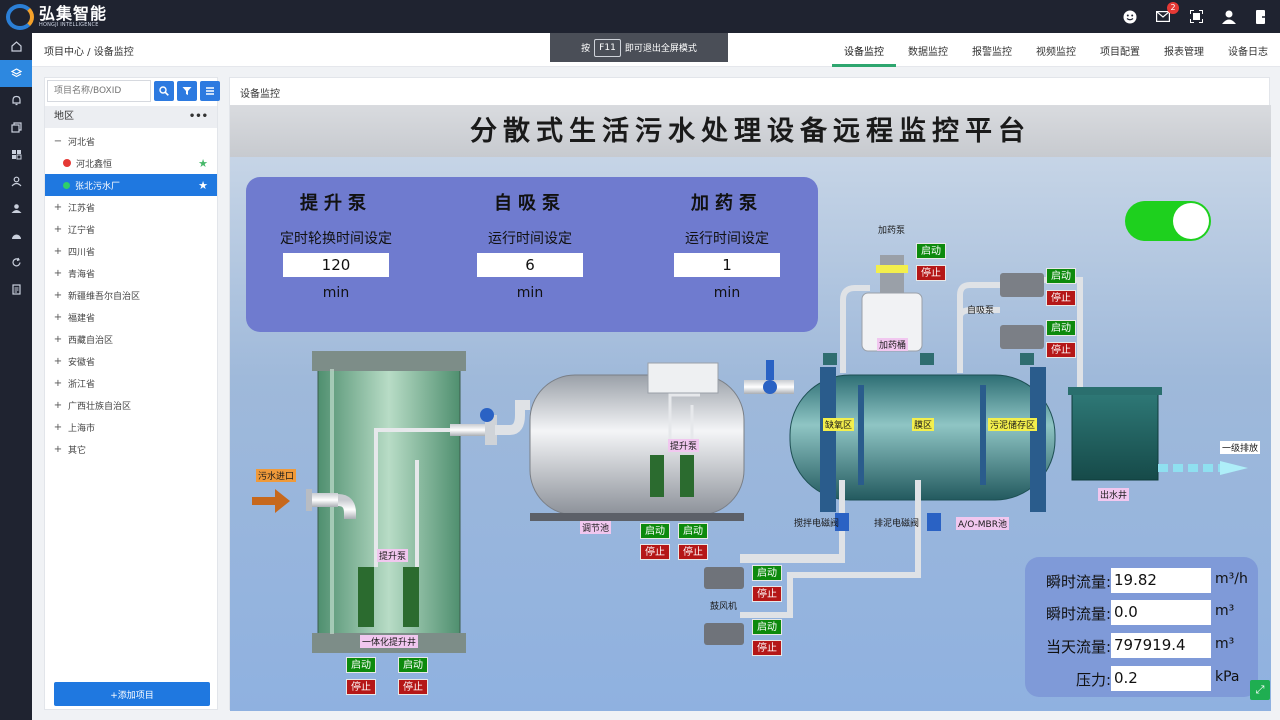 The image size is (1280, 720). Describe the element at coordinates (361, 687) in the screenshot. I see `lift-pump-1-stop-button: 停止` at that location.